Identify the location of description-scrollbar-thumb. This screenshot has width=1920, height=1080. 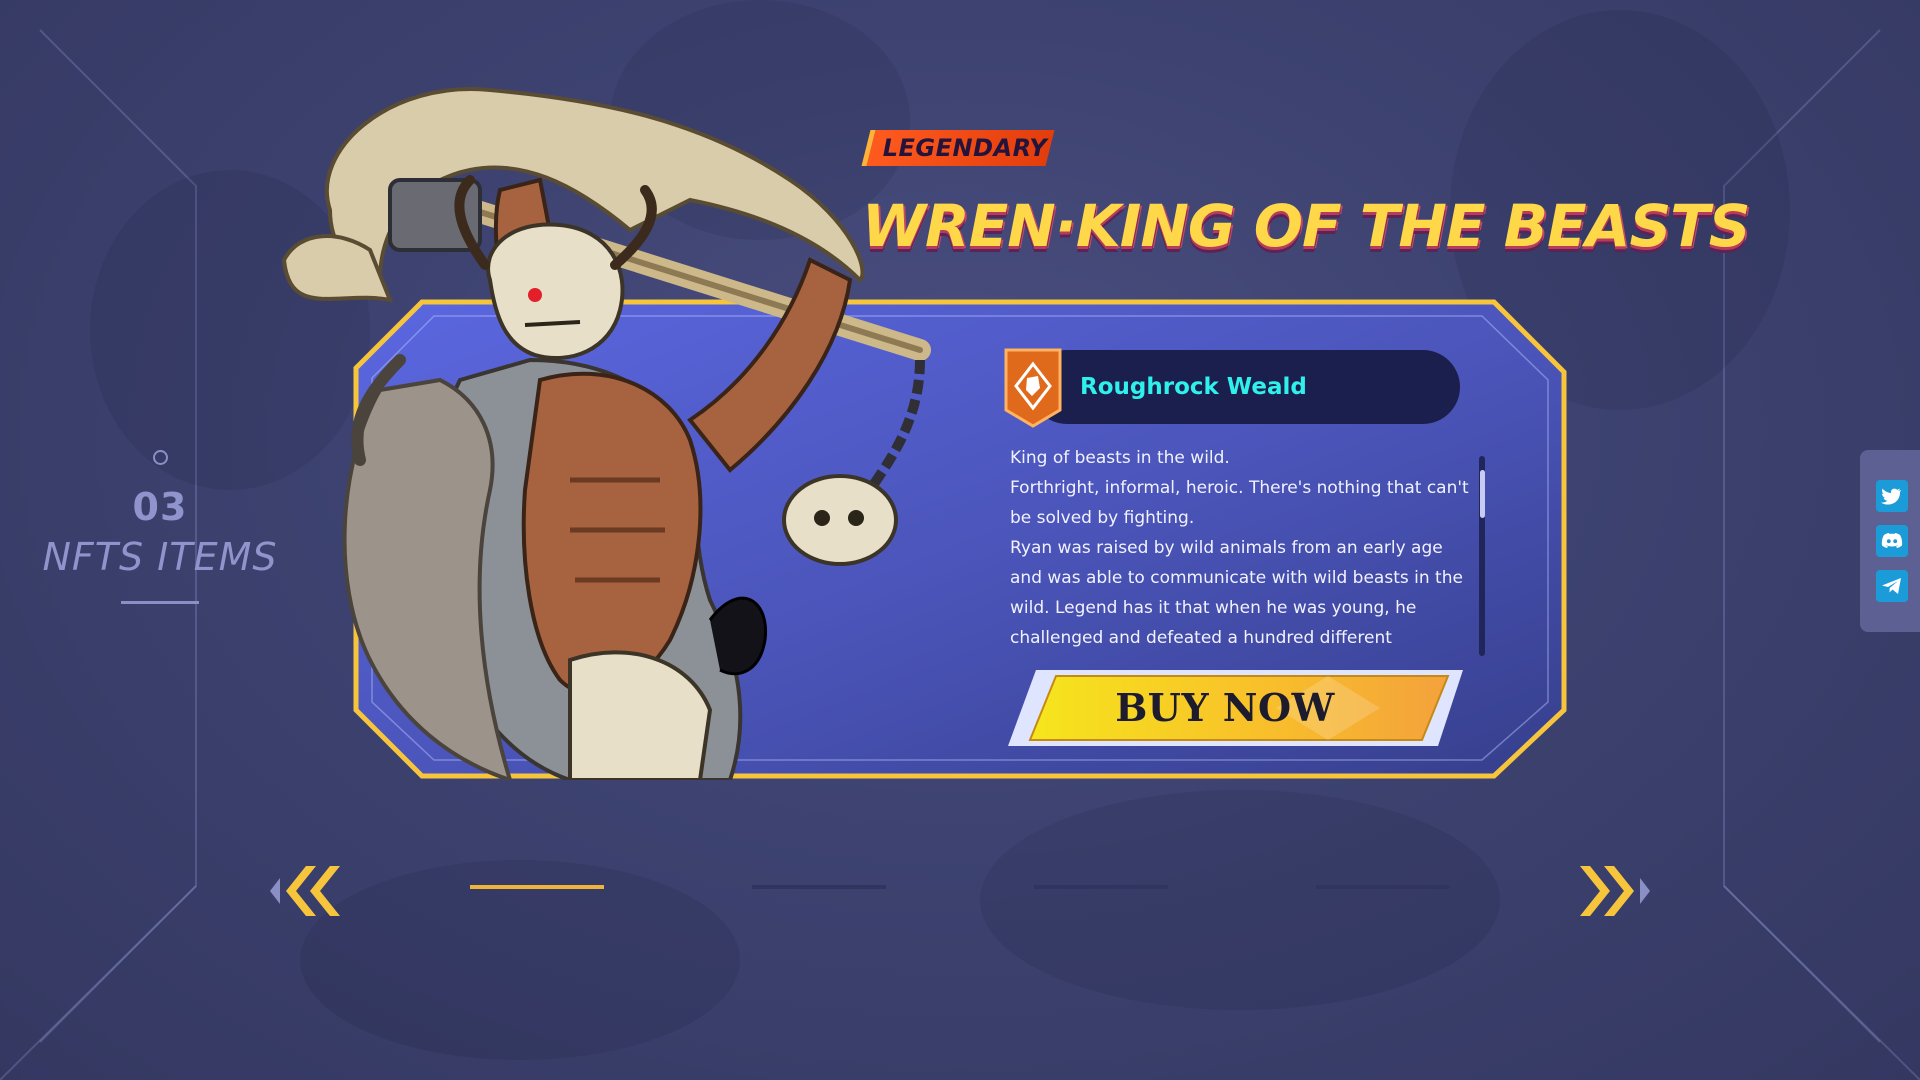
(1482, 494).